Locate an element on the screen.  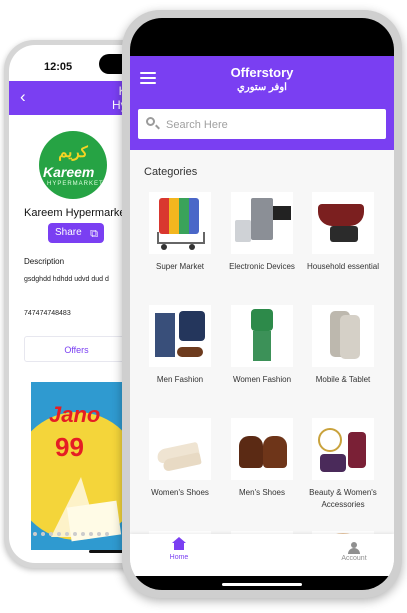
nav-home: Home is located at coordinates (179, 549).